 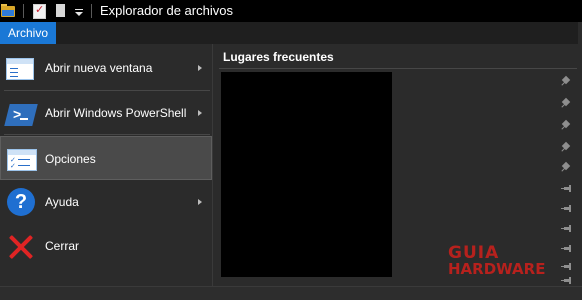 What do you see at coordinates (106, 202) in the screenshot?
I see `menu-item-help: ? Ayuda` at bounding box center [106, 202].